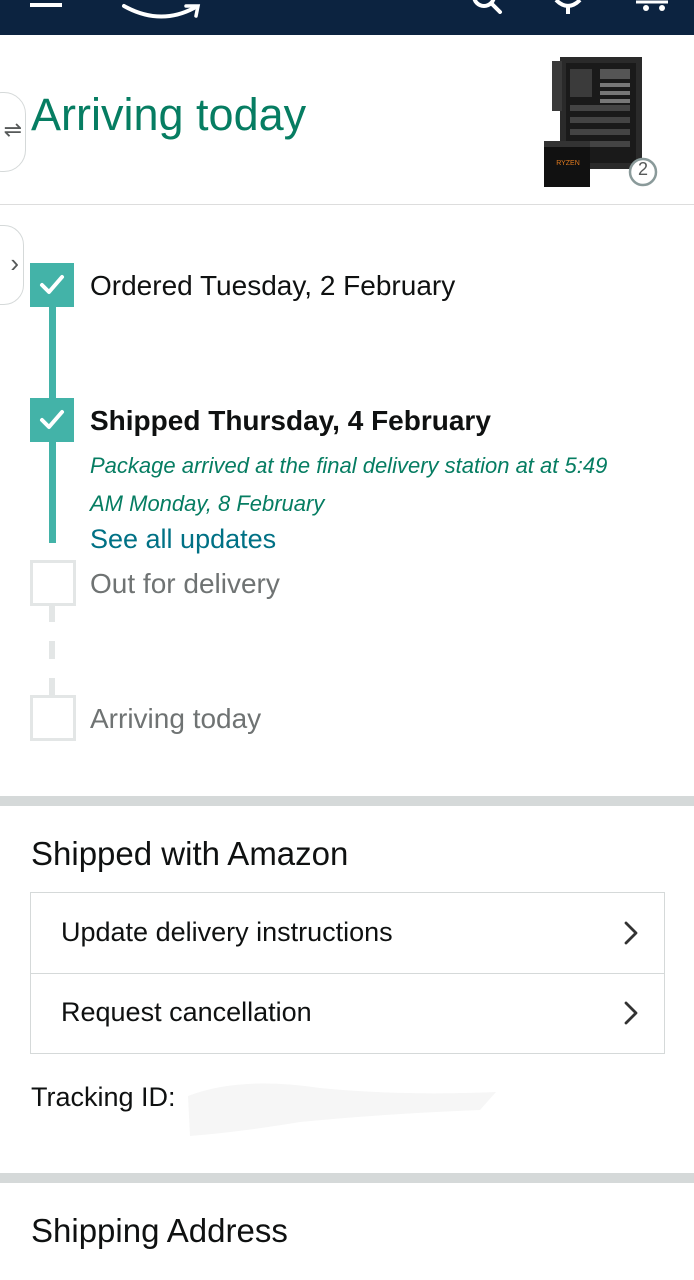 Image resolution: width=694 pixels, height=1280 pixels. What do you see at coordinates (159, 1230) in the screenshot?
I see `shipping-address-title: Shipping Address` at bounding box center [159, 1230].